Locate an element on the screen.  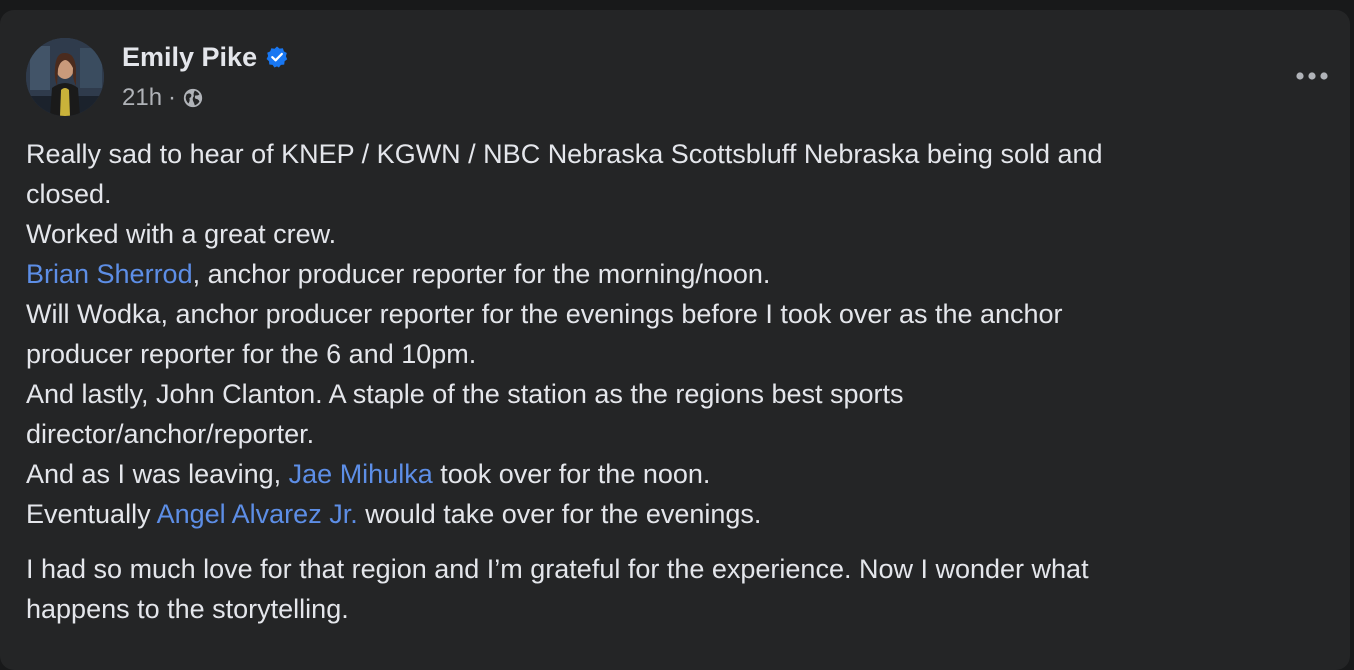
more-options-button is located at coordinates (1312, 76).